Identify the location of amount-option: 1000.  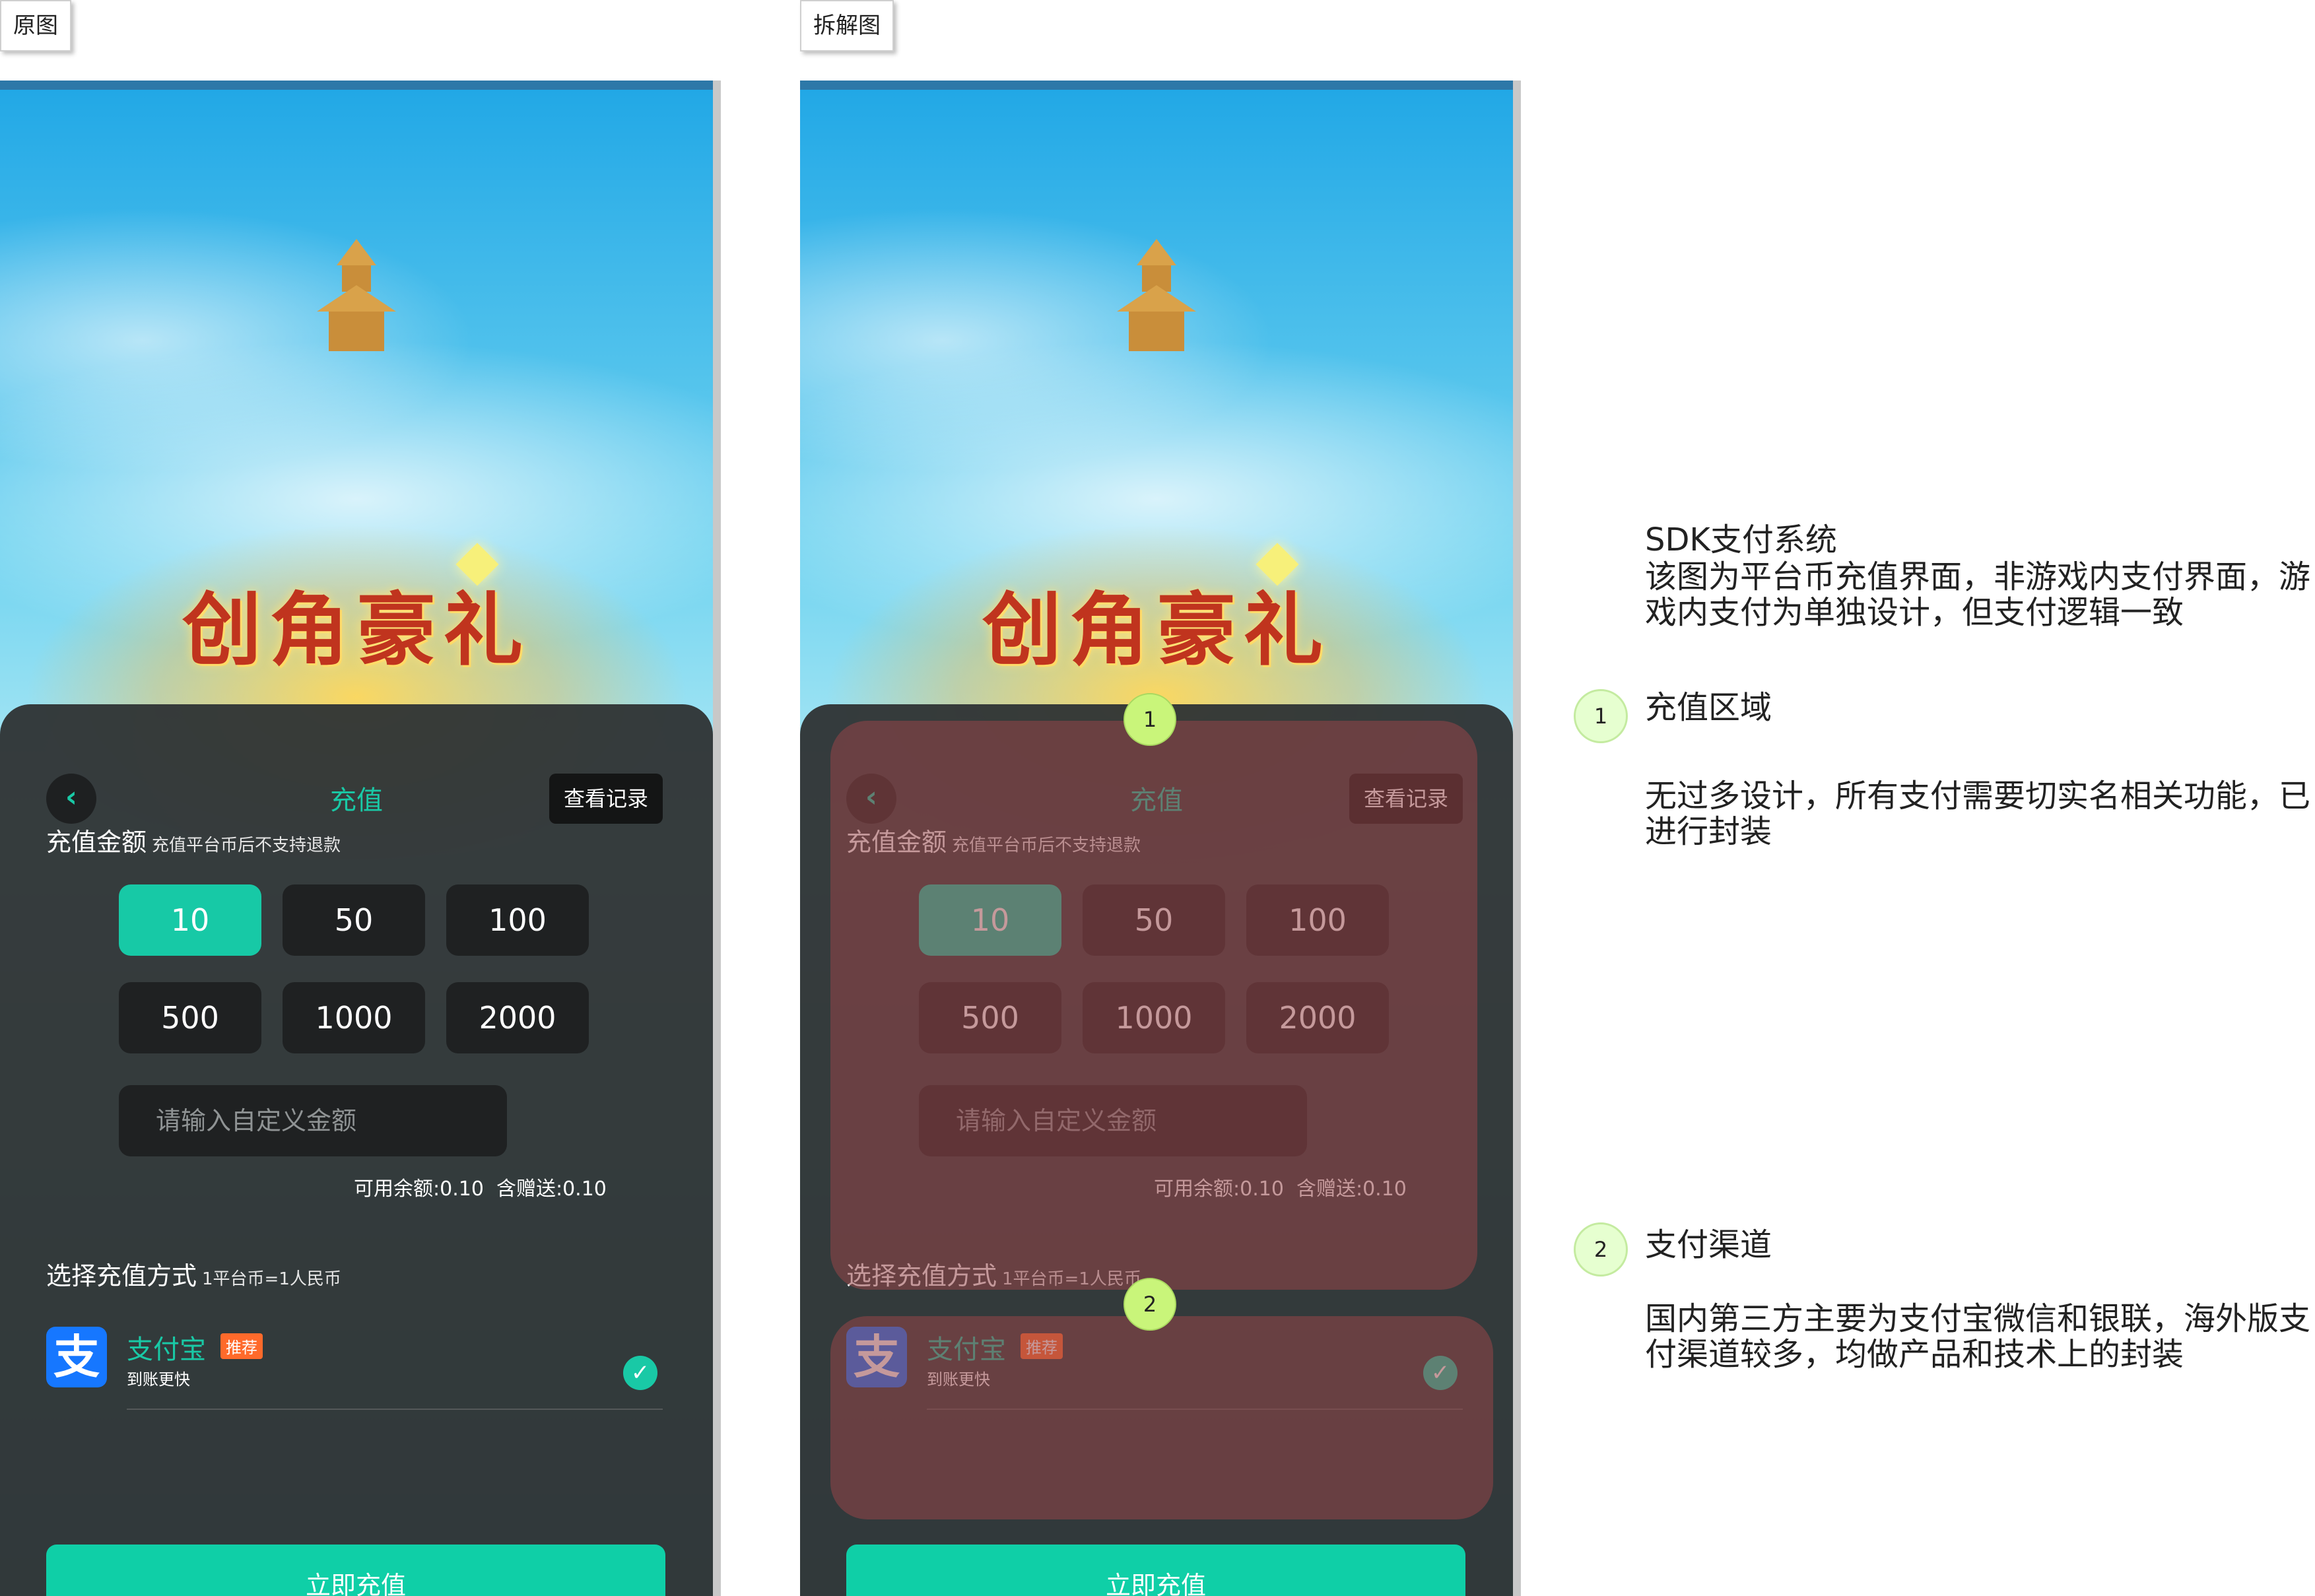
(354, 1018).